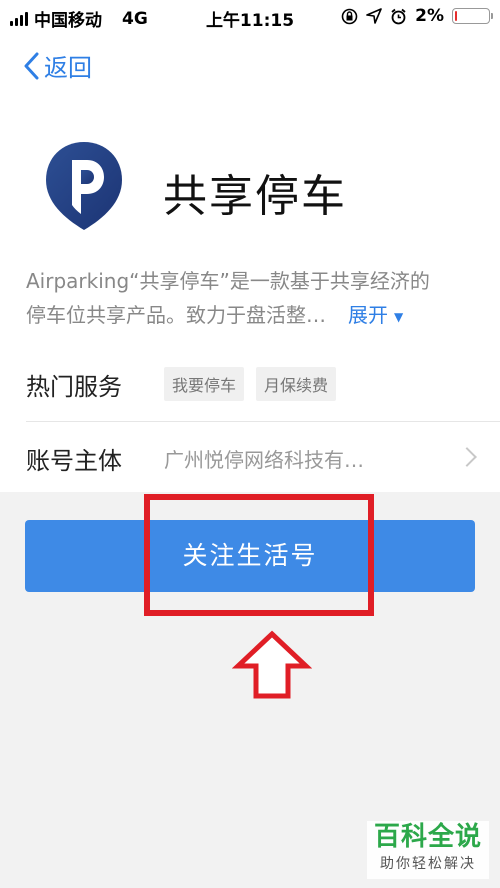  I want to click on app-logo, so click(84, 186).